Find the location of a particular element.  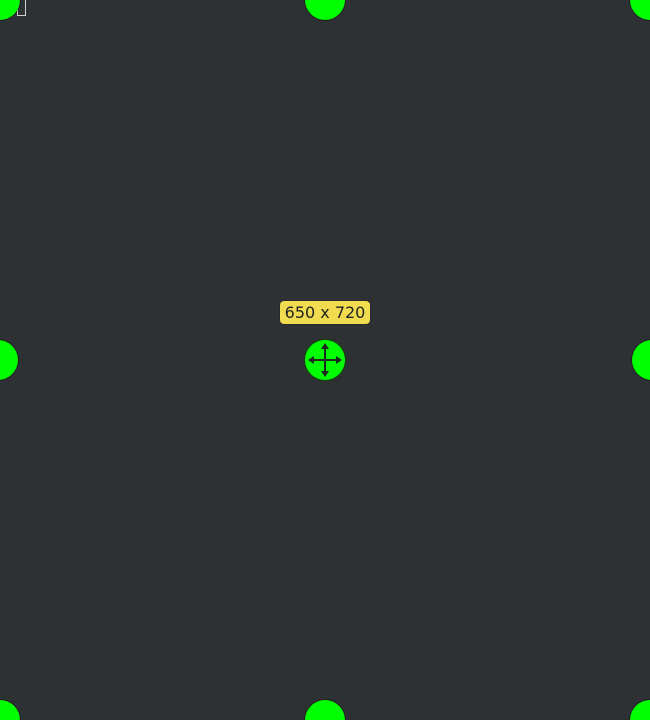

move-arrows-icon is located at coordinates (325, 360).